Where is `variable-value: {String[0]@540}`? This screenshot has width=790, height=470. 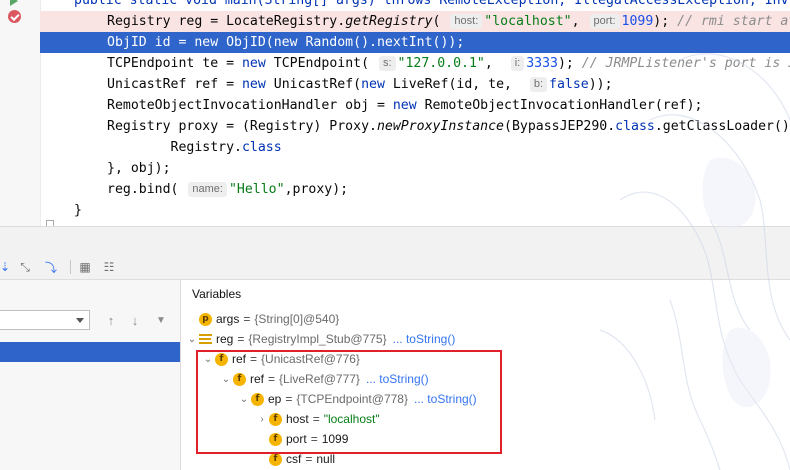
variable-value: {String[0]@540} is located at coordinates (297, 319).